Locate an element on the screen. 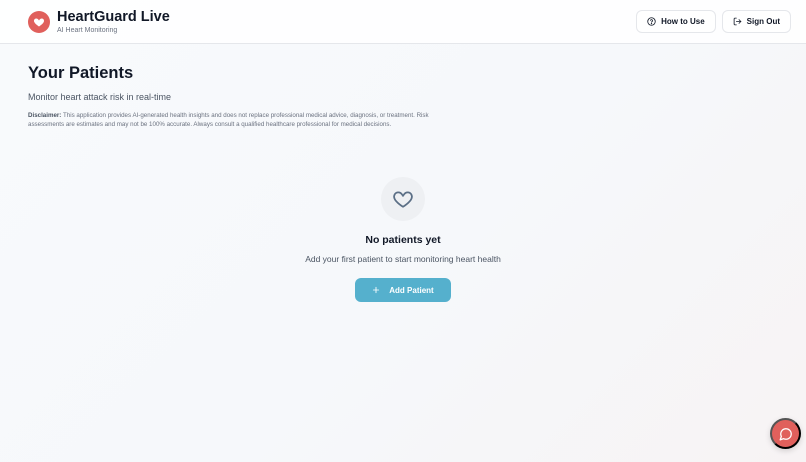  log-out-icon is located at coordinates (737, 21).